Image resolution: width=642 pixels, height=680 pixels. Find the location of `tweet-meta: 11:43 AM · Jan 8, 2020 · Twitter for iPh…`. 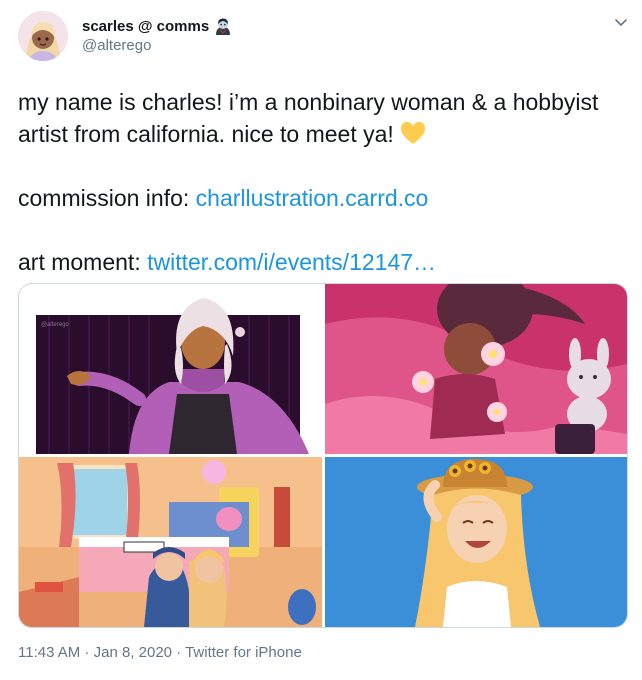

tweet-meta: 11:43 AM · Jan 8, 2020 · Twitter for iPh… is located at coordinates (160, 652).